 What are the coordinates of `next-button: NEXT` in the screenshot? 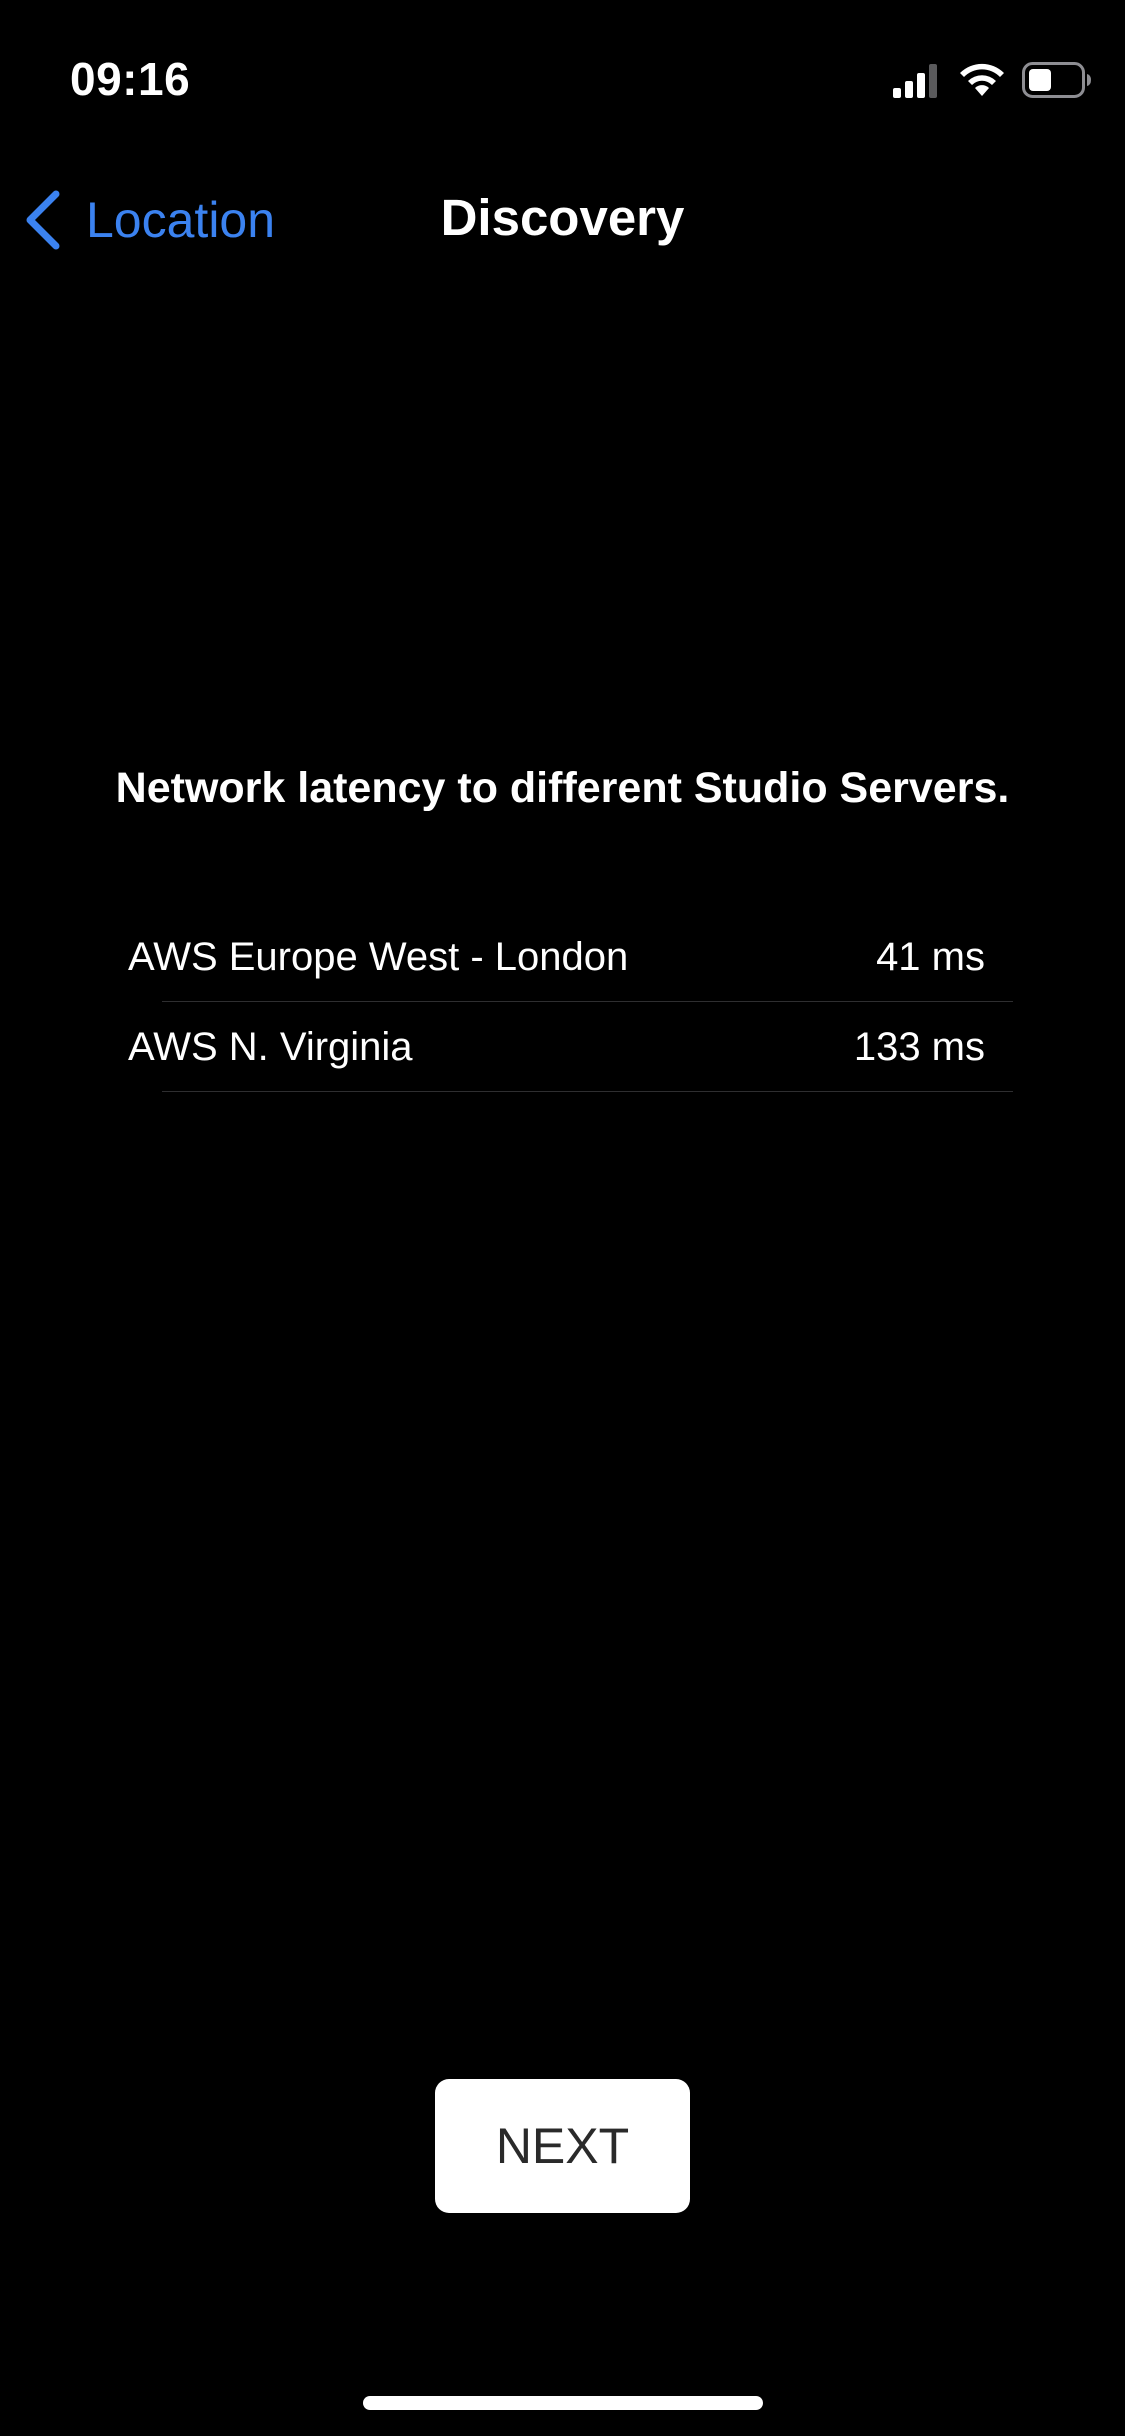 It's located at (562, 2146).